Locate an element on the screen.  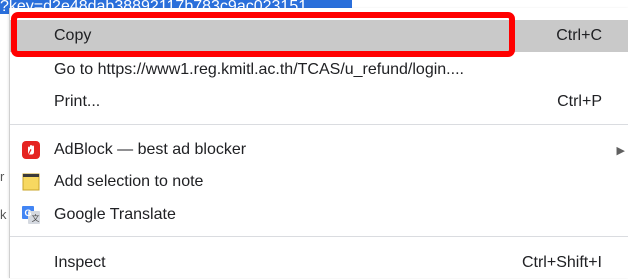
menu-item-label: Add selection to note is located at coordinates (129, 181).